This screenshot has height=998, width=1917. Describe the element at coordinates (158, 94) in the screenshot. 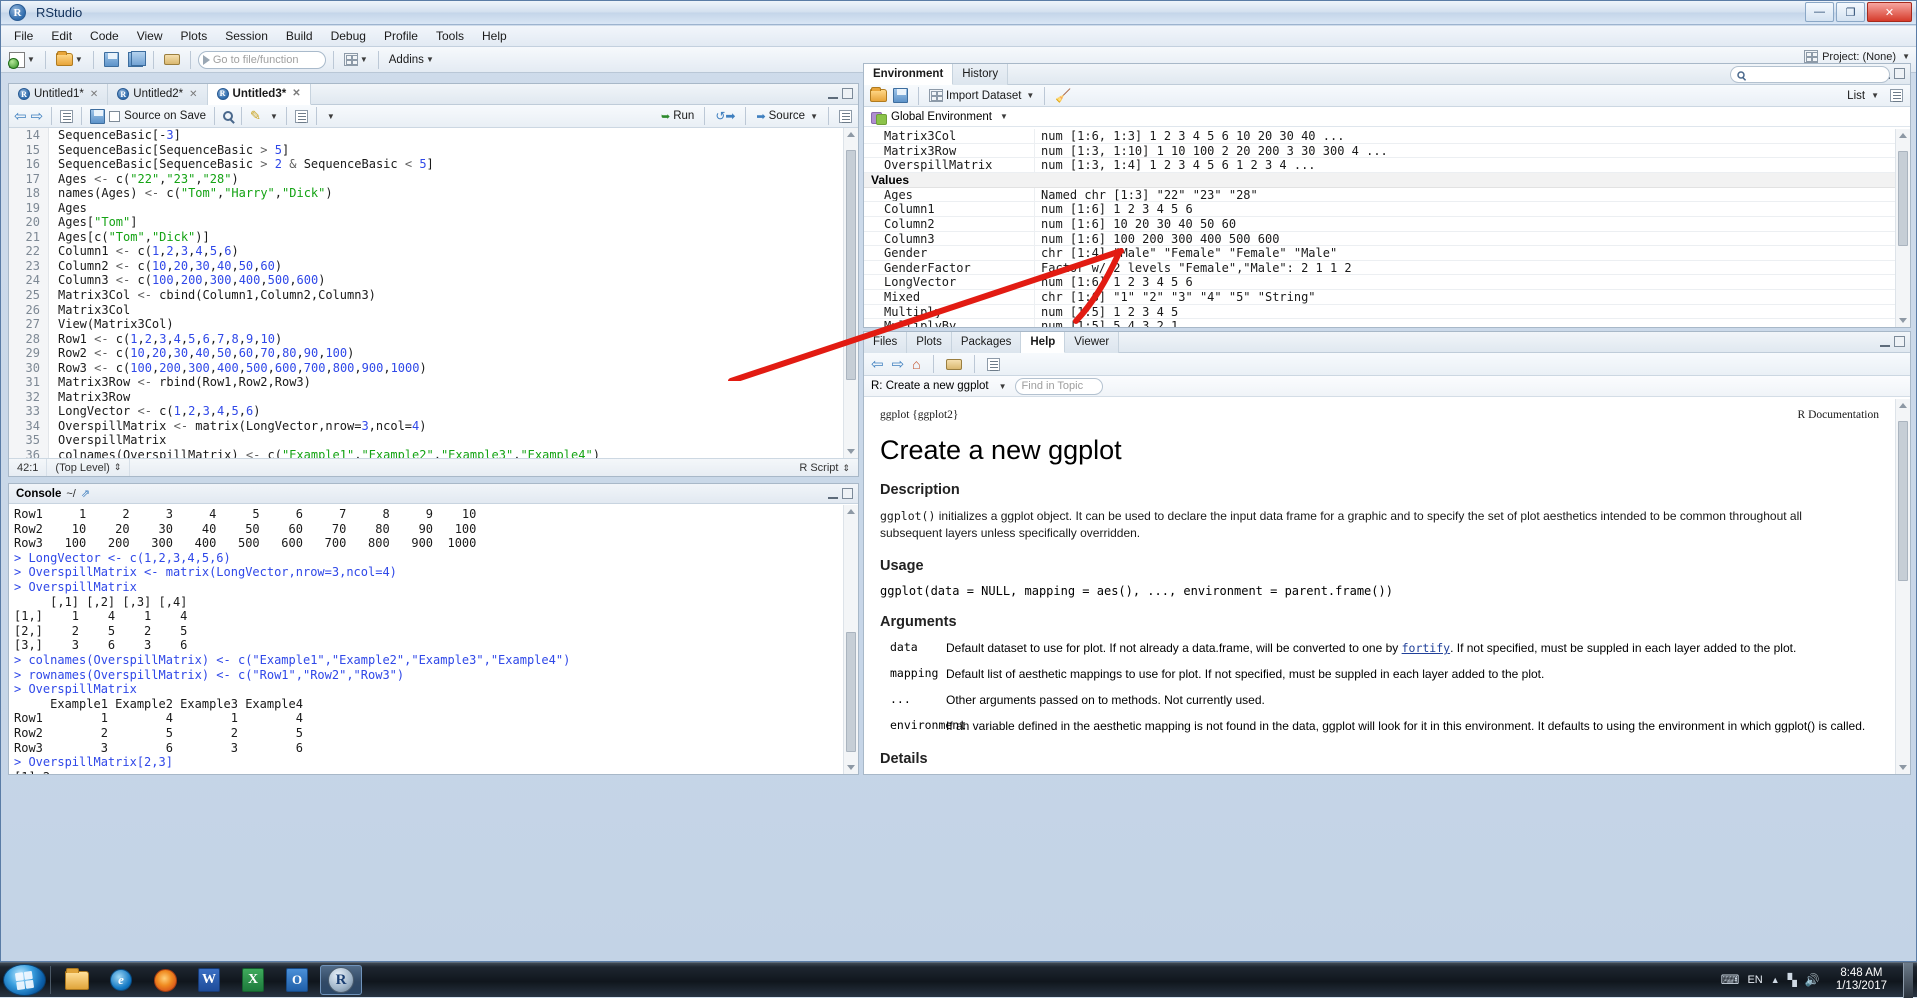

I see `tab-untitled2: R Untitled2* ✕` at that location.